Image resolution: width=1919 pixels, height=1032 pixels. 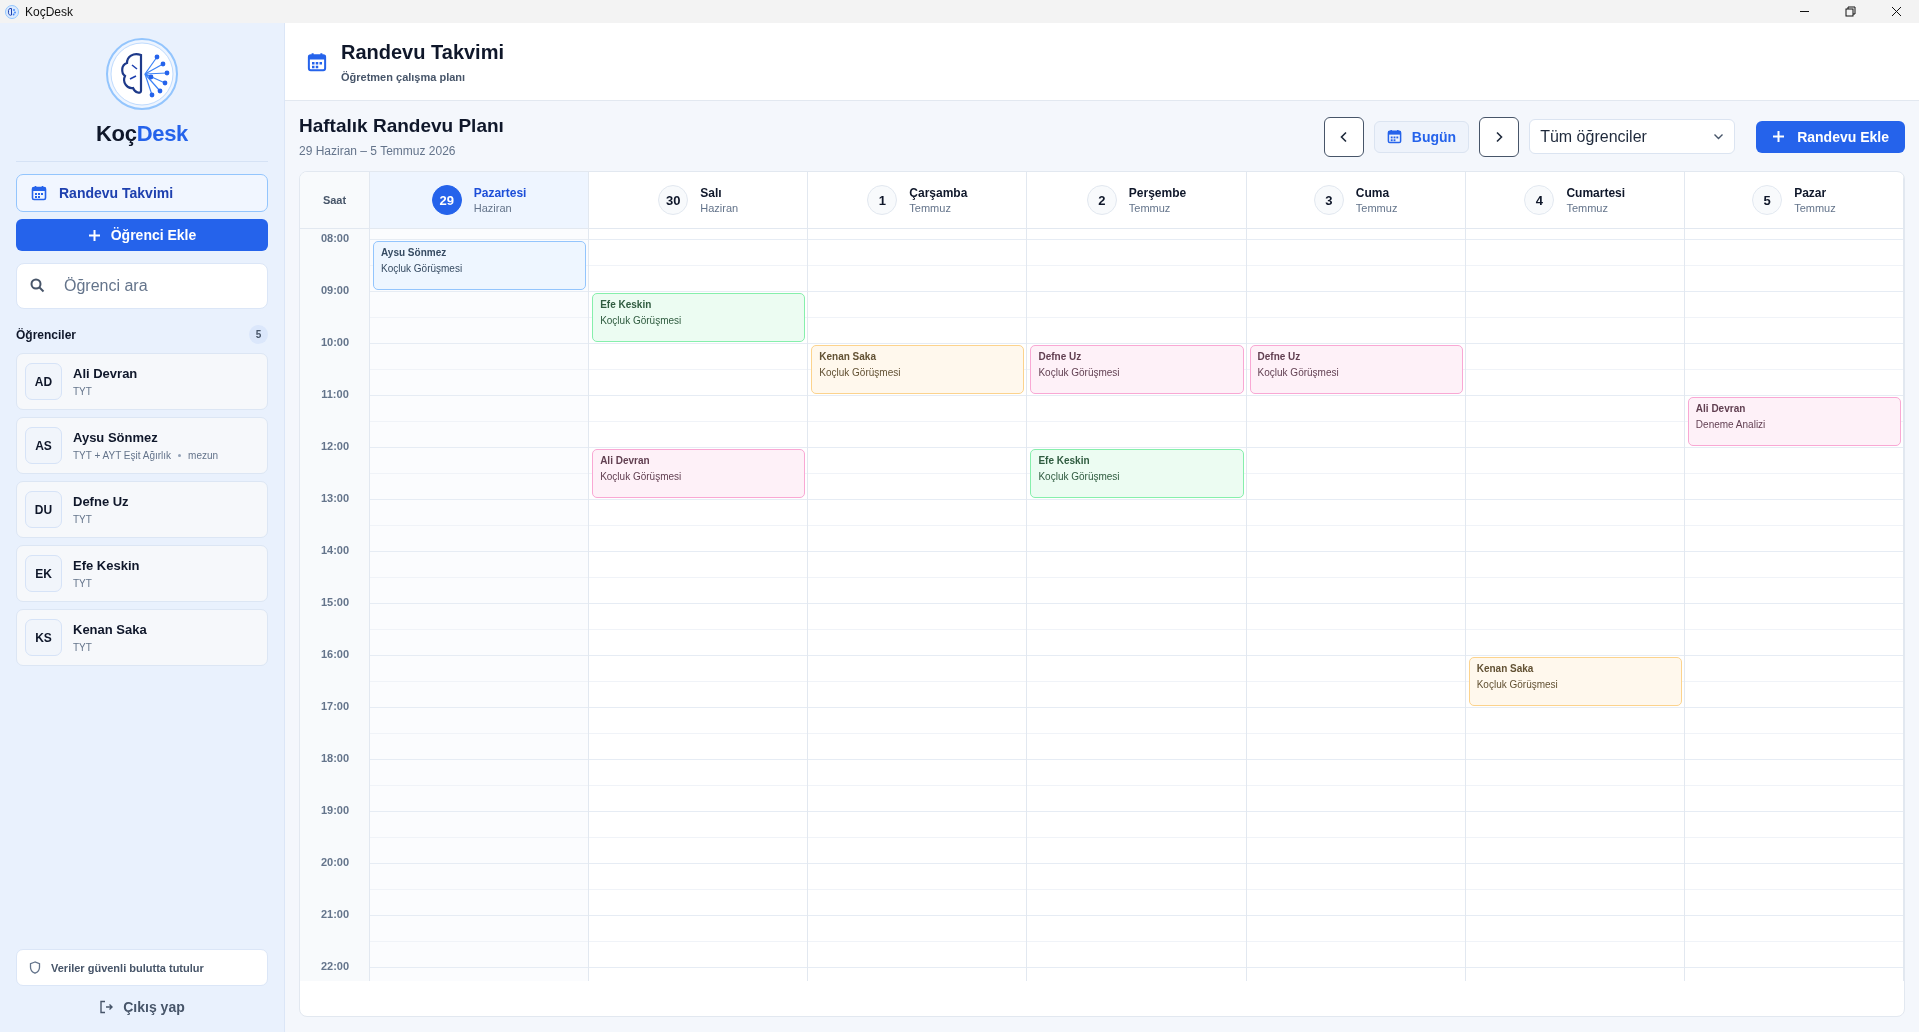 What do you see at coordinates (94, 235) in the screenshot?
I see `plus-icon` at bounding box center [94, 235].